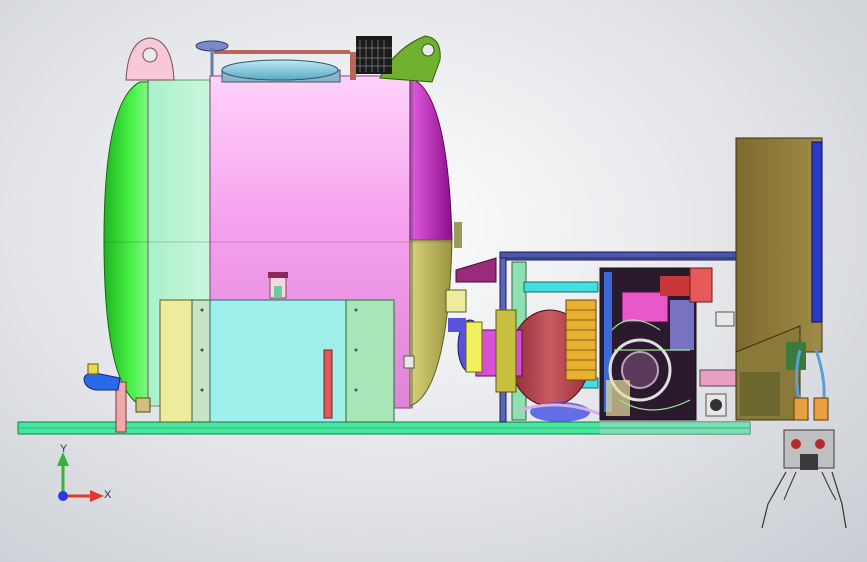 The image size is (867, 562). I want to click on x-axis-label: X, so click(108, 495).